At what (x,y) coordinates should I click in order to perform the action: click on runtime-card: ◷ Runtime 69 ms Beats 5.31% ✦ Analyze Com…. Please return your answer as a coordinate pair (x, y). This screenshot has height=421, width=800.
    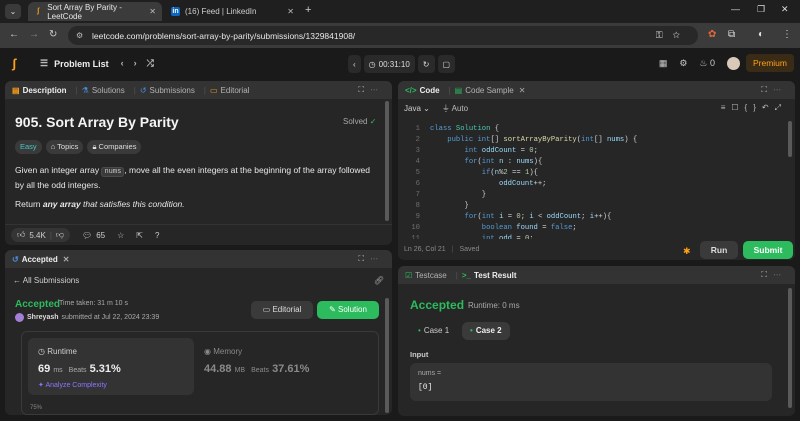
    Looking at the image, I should click on (111, 366).